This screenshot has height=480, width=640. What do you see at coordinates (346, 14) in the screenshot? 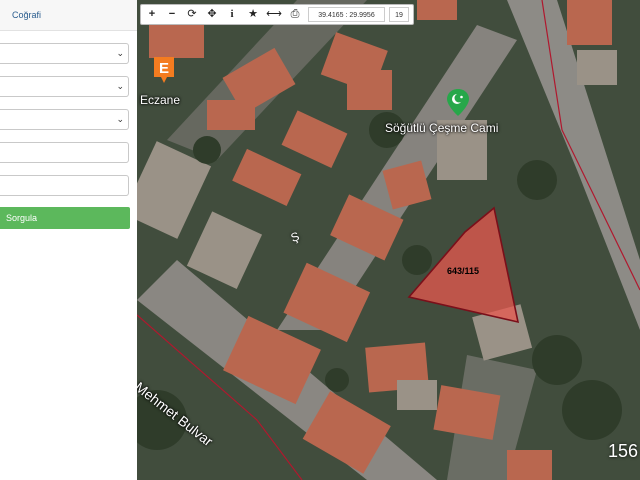
I see `coordinate-readout: 39.4165 : 29.9956` at bounding box center [346, 14].